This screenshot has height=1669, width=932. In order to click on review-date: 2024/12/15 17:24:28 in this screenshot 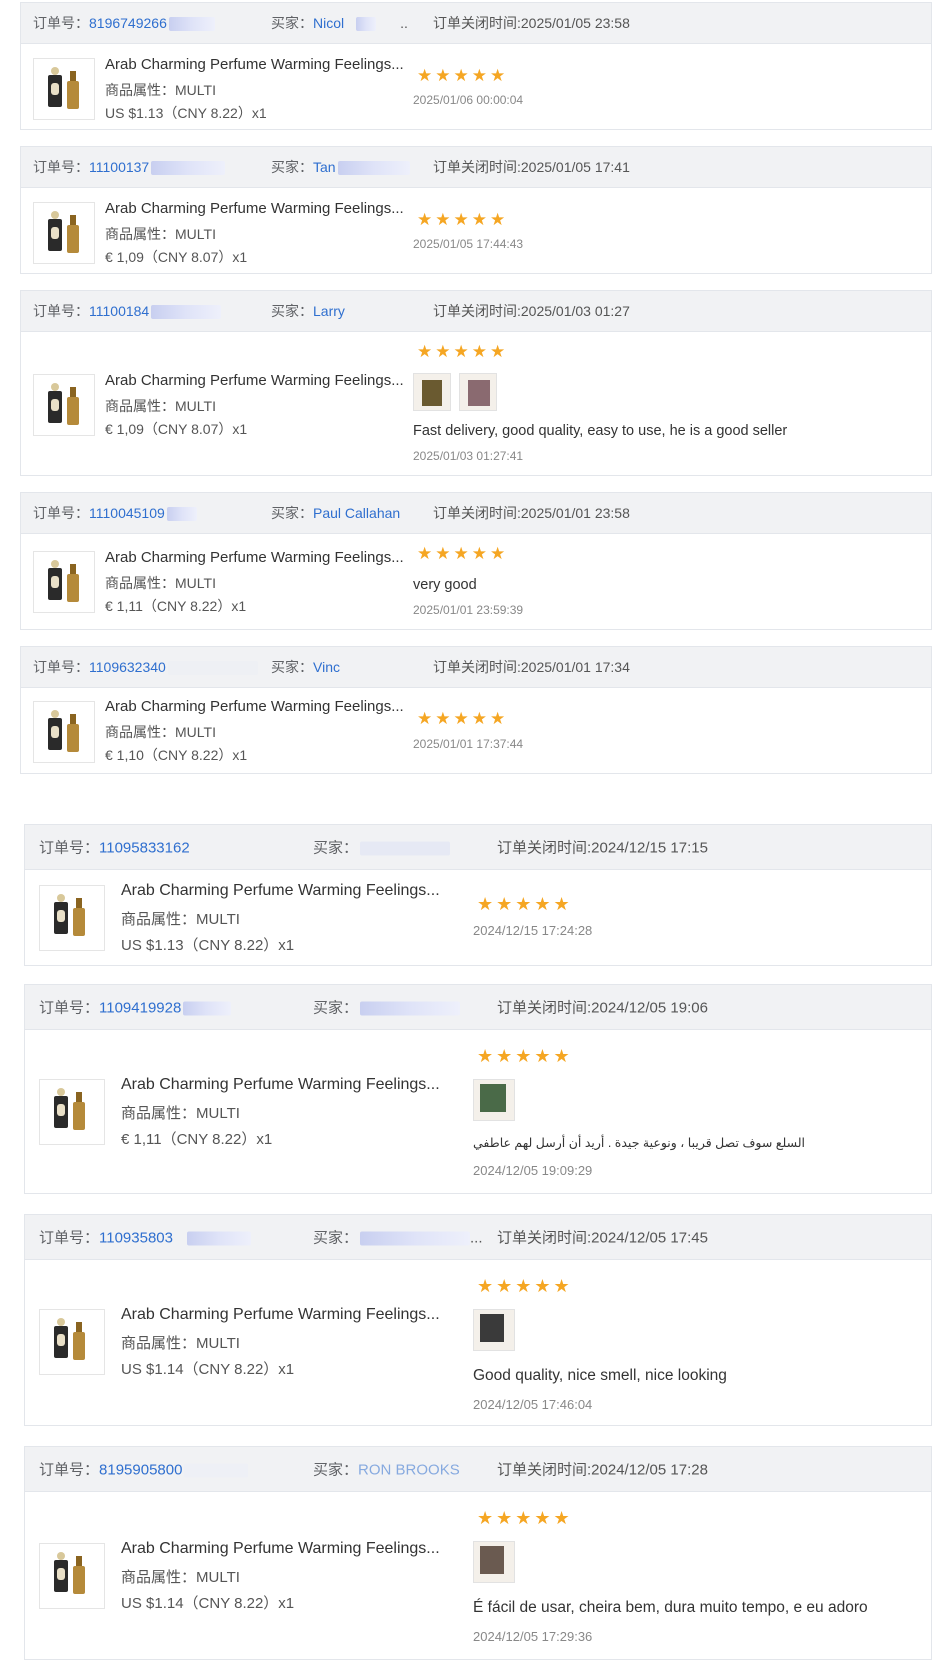, I will do `click(533, 930)`.